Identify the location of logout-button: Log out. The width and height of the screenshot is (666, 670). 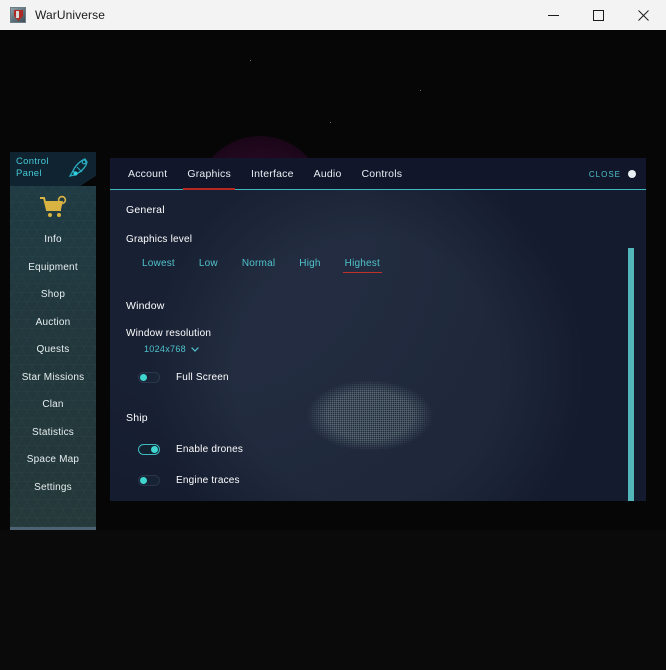
(53, 528).